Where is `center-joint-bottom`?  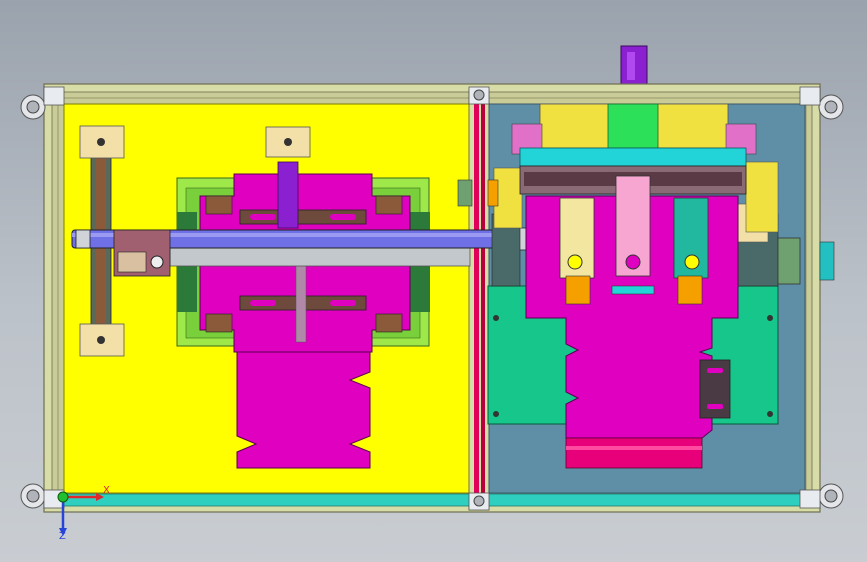 center-joint-bottom is located at coordinates (479, 501).